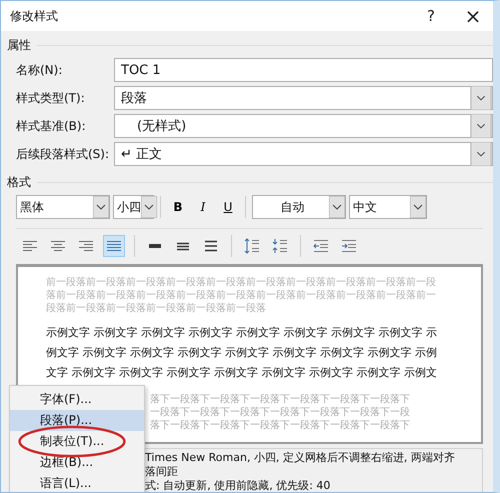 Image resolution: width=500 pixels, height=493 pixels. I want to click on font-dropdown: 黑体, so click(63, 207).